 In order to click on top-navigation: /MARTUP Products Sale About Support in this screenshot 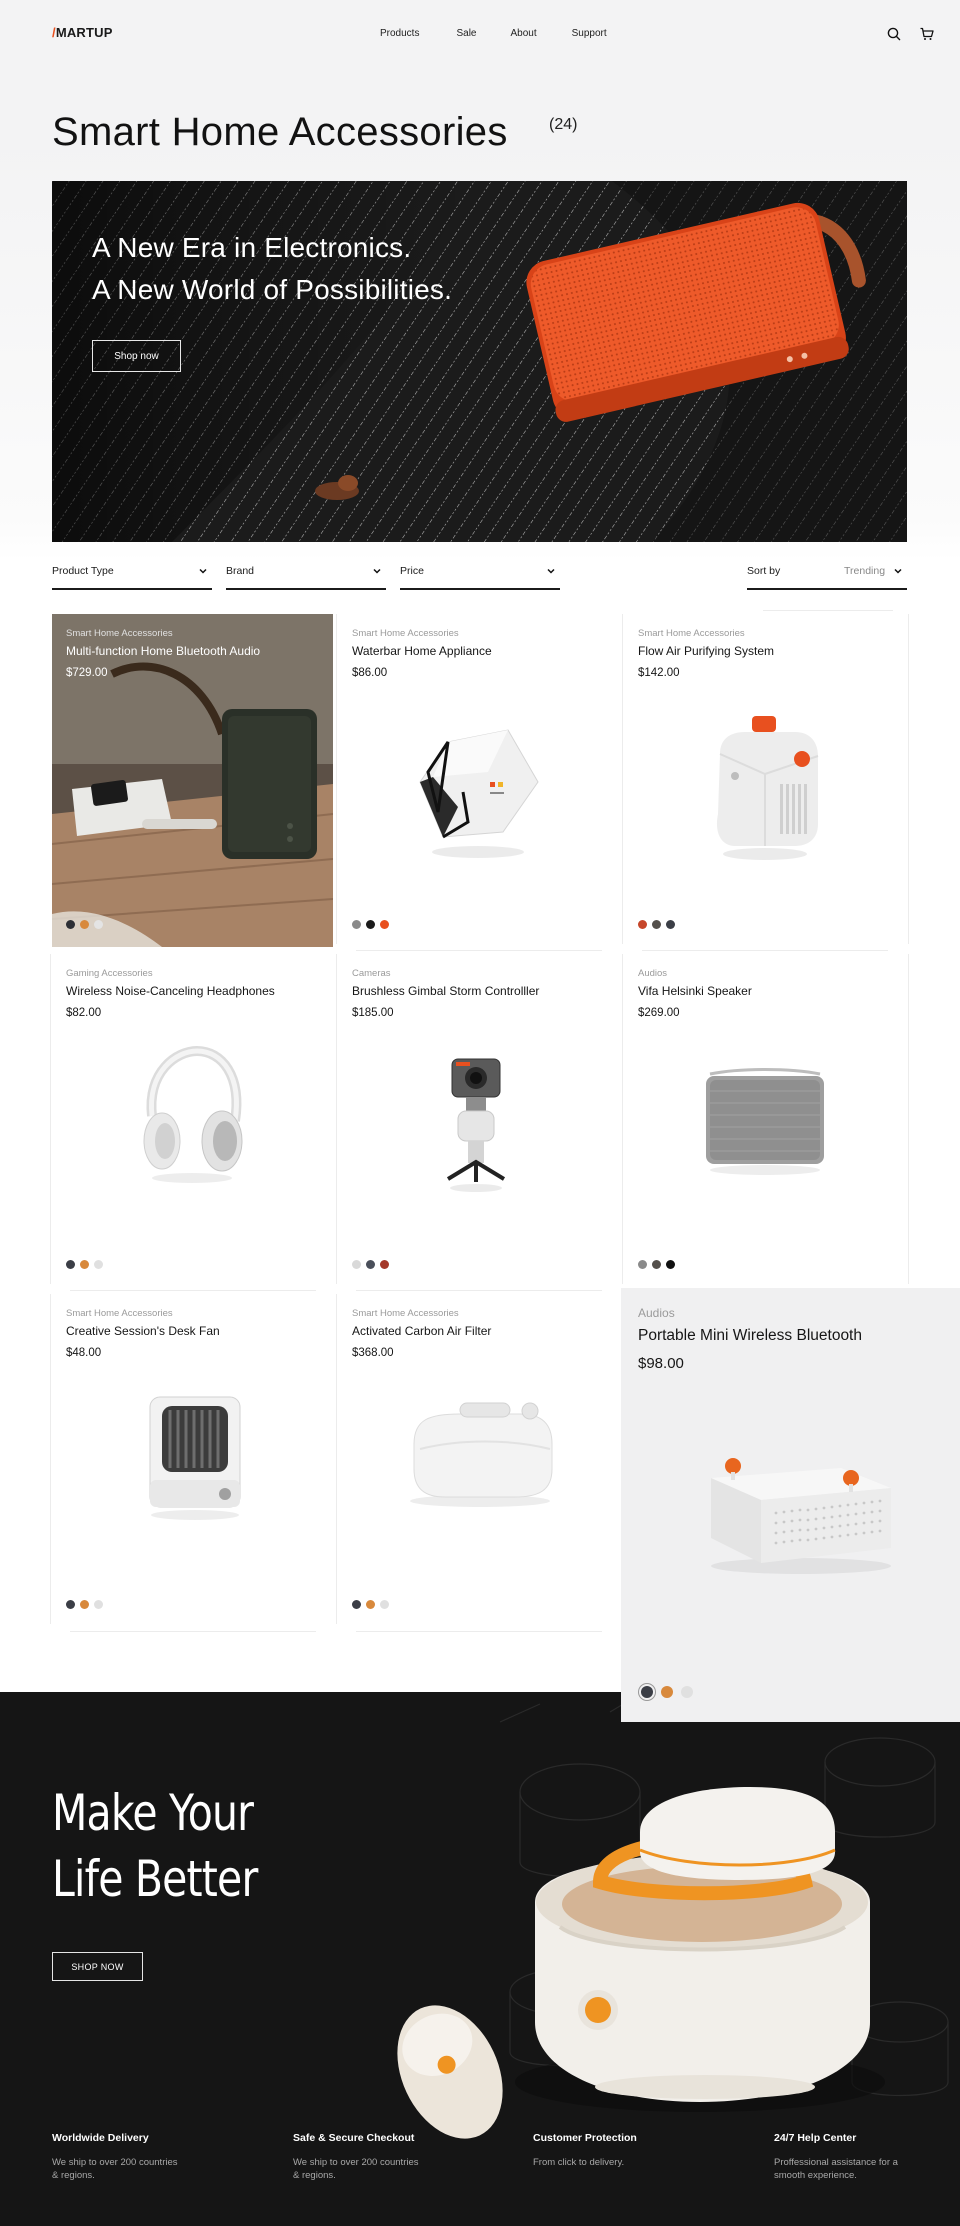, I will do `click(480, 34)`.